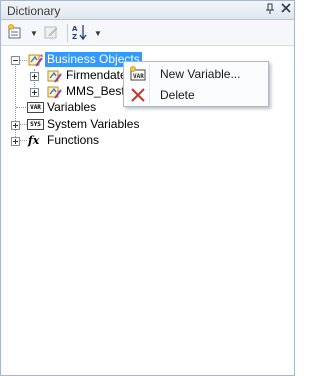 This screenshot has width=320, height=376. What do you see at coordinates (73, 140) in the screenshot?
I see `tree-node-label: Functions` at bounding box center [73, 140].